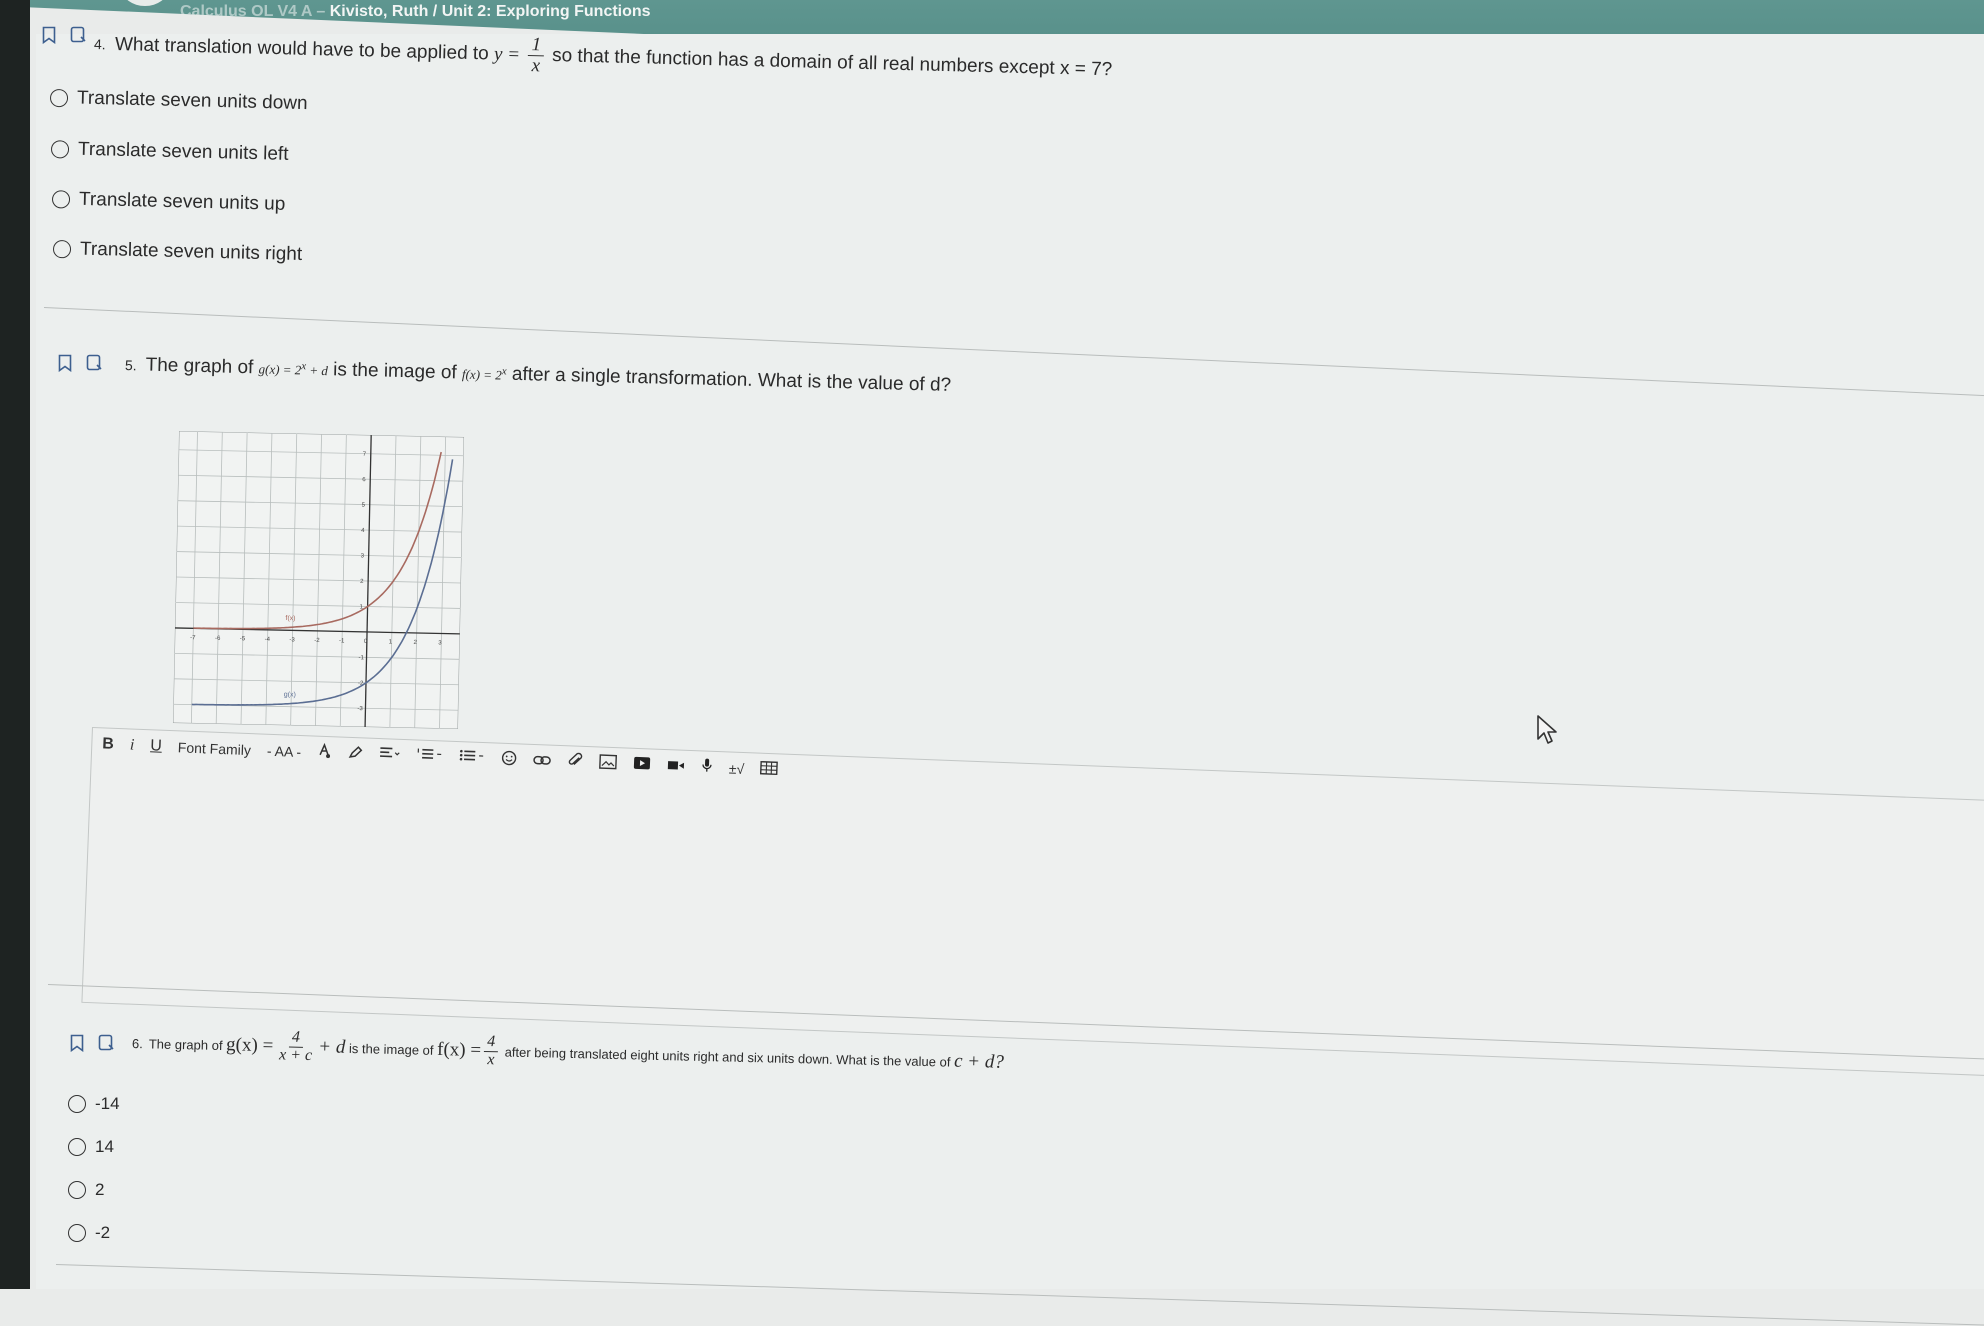 The height and width of the screenshot is (1326, 1984). What do you see at coordinates (391, 1049) in the screenshot?
I see `q6-text-2: is the image of` at bounding box center [391, 1049].